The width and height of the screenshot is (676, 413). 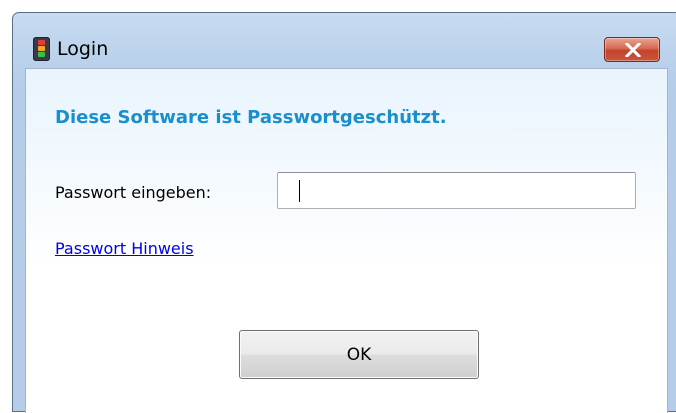 I want to click on password-hint-link: Passwort Hinweis, so click(x=124, y=248).